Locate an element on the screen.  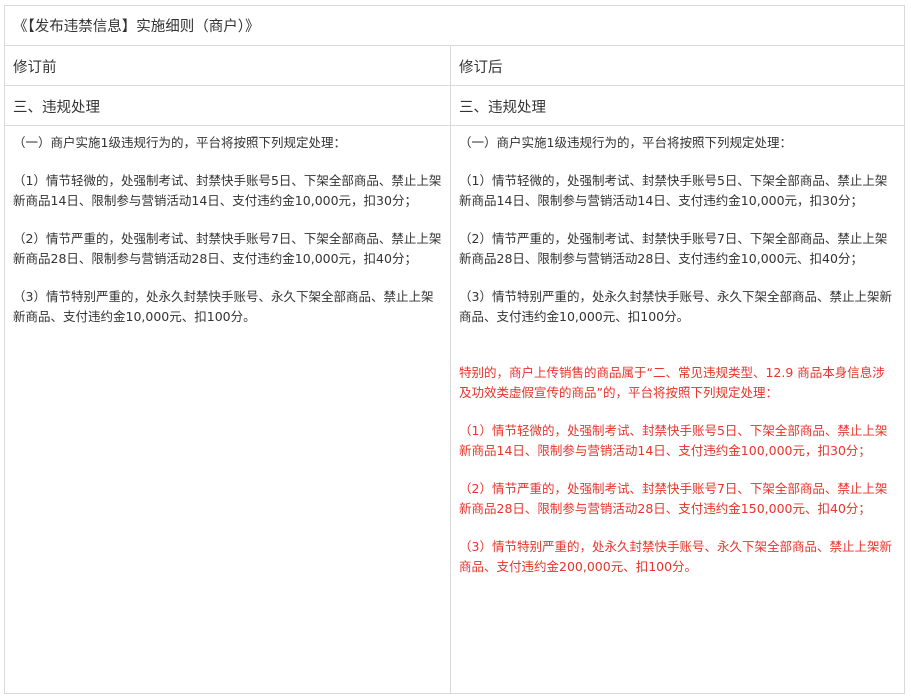
before-header: 修订前 is located at coordinates (227, 65).